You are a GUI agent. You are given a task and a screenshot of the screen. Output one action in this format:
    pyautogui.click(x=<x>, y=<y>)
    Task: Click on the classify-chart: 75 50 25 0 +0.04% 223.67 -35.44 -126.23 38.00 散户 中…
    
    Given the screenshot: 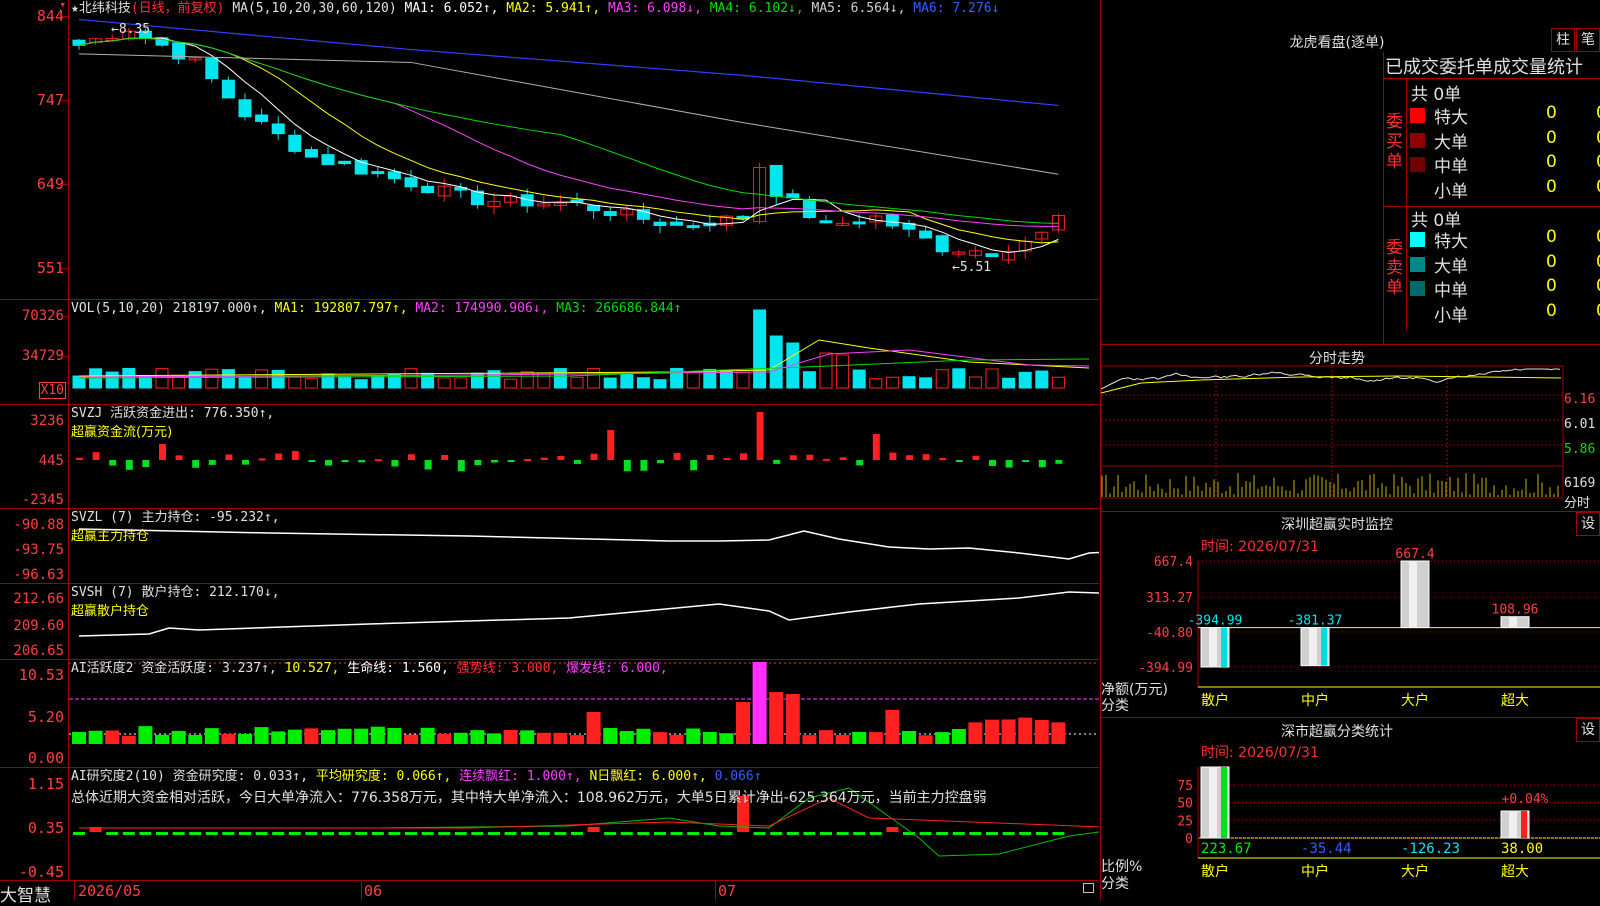 What is the action you would take?
    pyautogui.click(x=1388, y=823)
    